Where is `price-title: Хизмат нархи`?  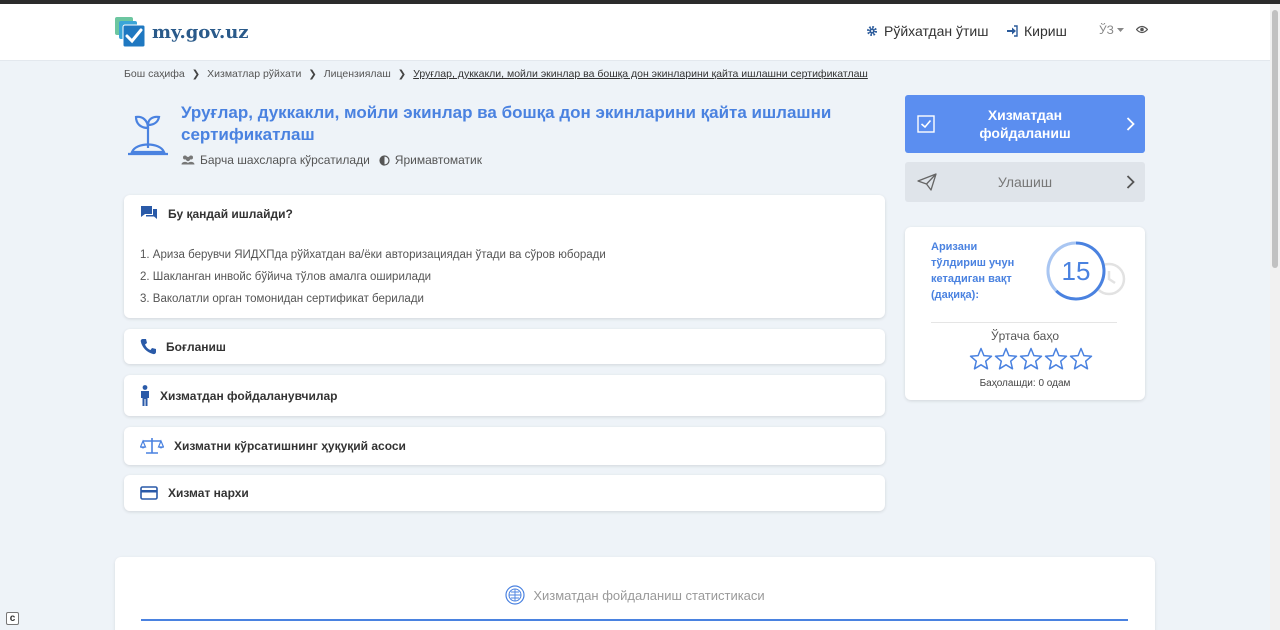 price-title: Хизмат нархи is located at coordinates (208, 493).